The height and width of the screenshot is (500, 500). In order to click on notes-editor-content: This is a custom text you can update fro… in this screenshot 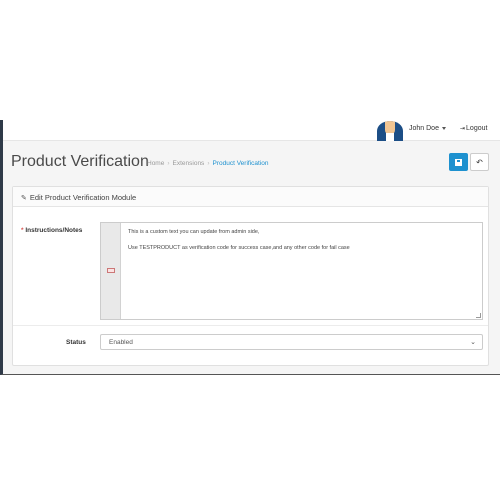, I will do `click(302, 245)`.